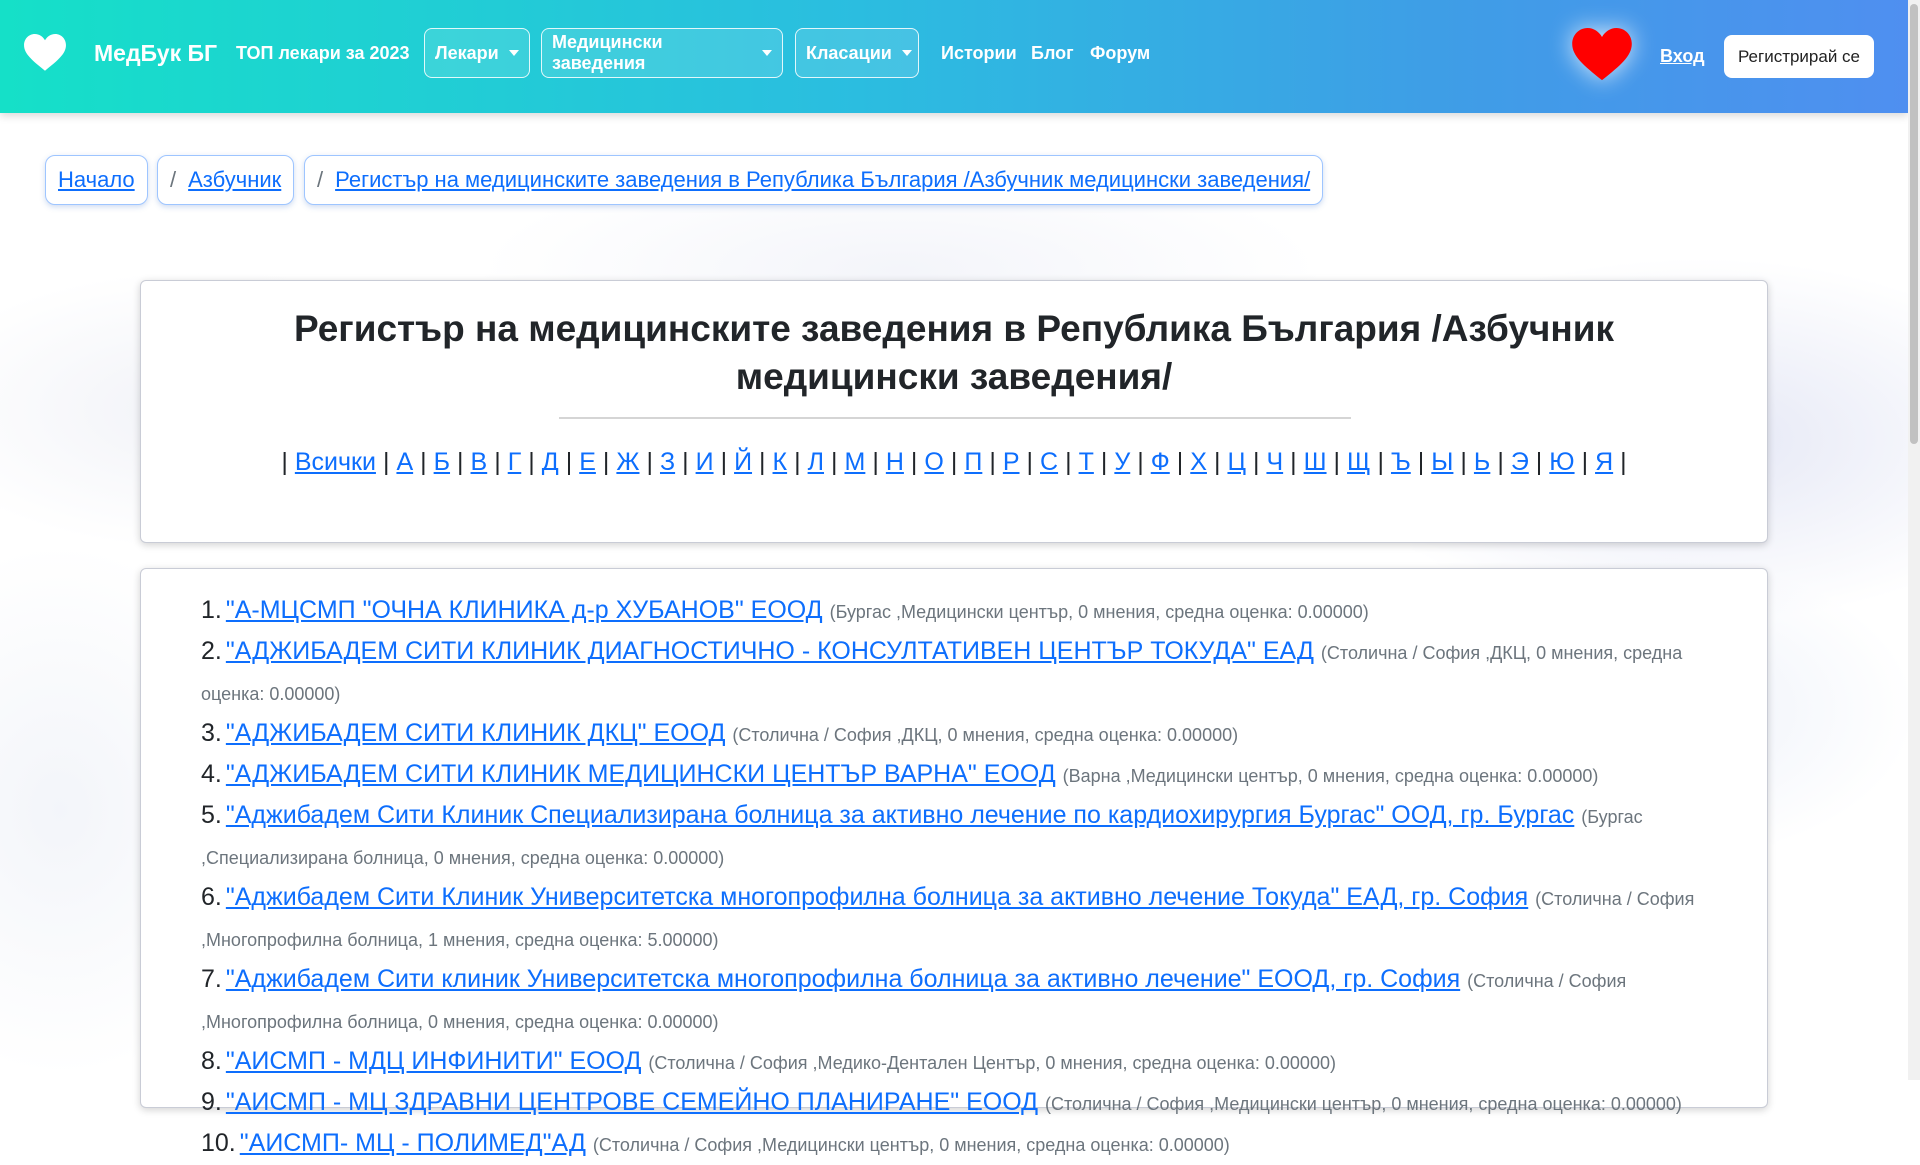 The height and width of the screenshot is (1165, 1920). Describe the element at coordinates (1914, 540) in the screenshot. I see `page-scrollbar` at that location.